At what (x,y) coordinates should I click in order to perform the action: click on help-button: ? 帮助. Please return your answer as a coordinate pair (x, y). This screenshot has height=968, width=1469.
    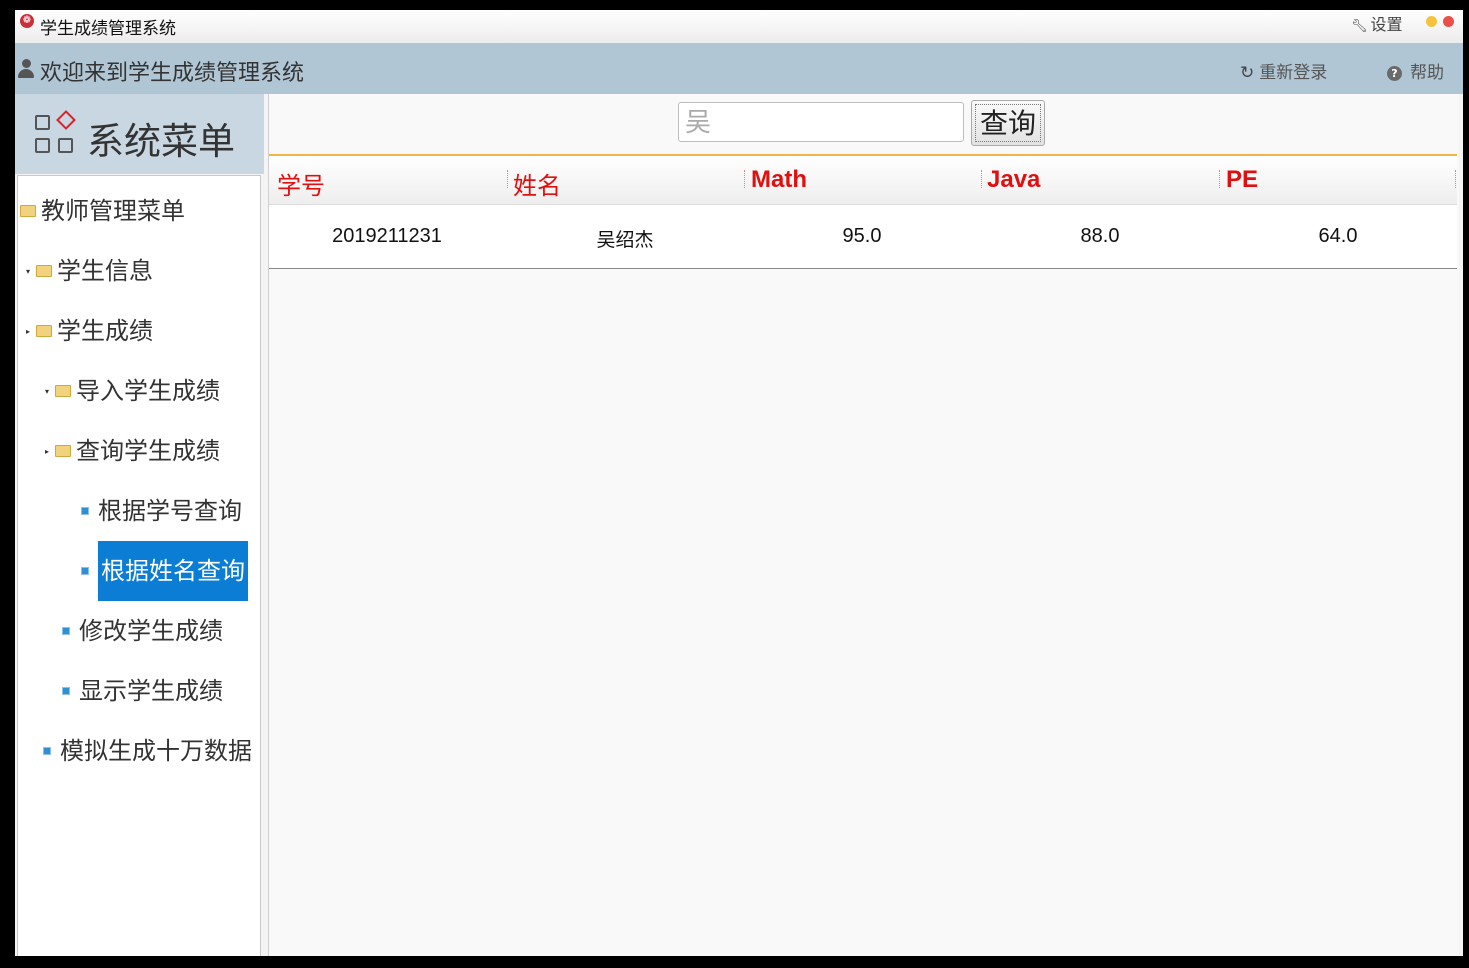
    Looking at the image, I should click on (1415, 70).